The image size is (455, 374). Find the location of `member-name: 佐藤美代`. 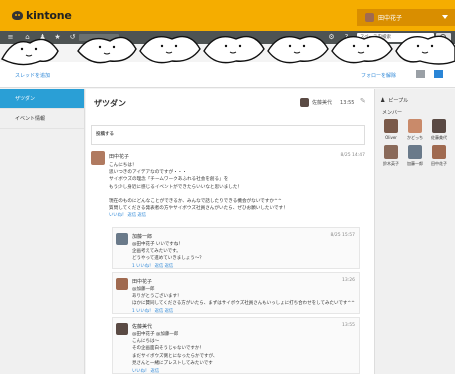

member-name: 佐藤美代 is located at coordinates (439, 137).